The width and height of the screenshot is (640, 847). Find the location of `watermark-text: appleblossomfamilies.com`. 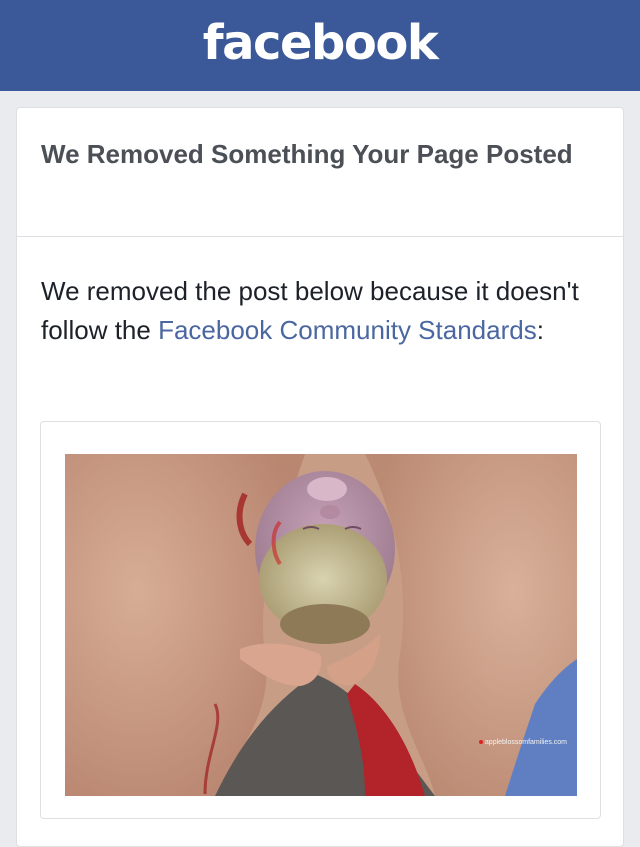

watermark-text: appleblossomfamilies.com is located at coordinates (525, 742).